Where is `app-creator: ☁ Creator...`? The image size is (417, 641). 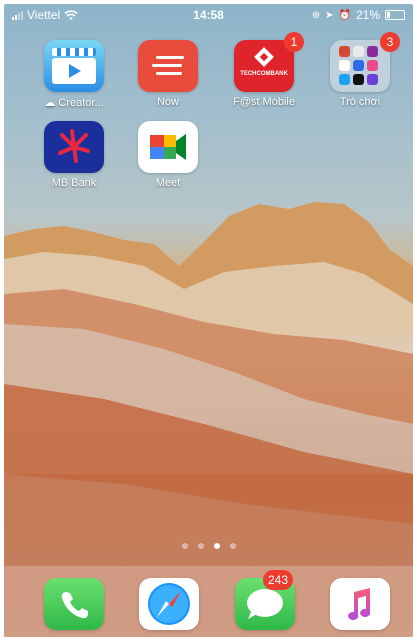 app-creator: ☁ Creator... is located at coordinates (74, 74).